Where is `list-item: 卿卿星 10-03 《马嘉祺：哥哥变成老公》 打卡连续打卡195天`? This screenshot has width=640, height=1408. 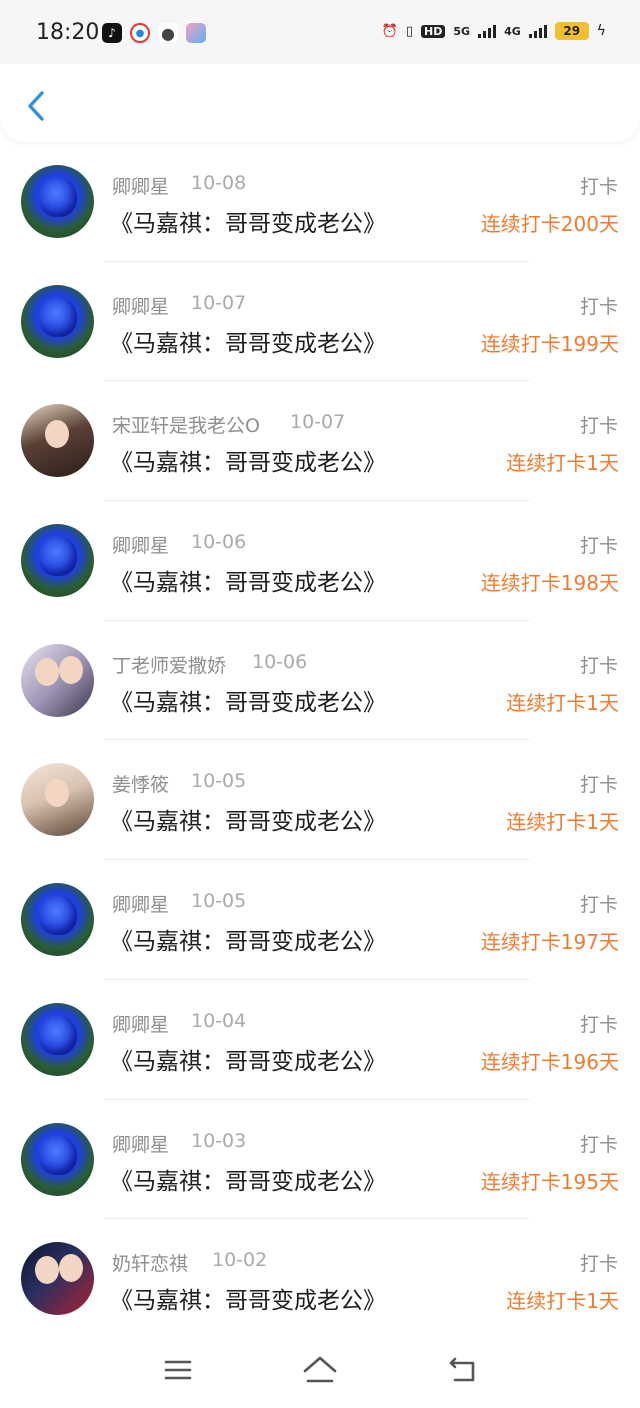
list-item: 卿卿星 10-03 《马嘉祺：哥哥变成老公》 打卡连续打卡195天 is located at coordinates (320, 1160).